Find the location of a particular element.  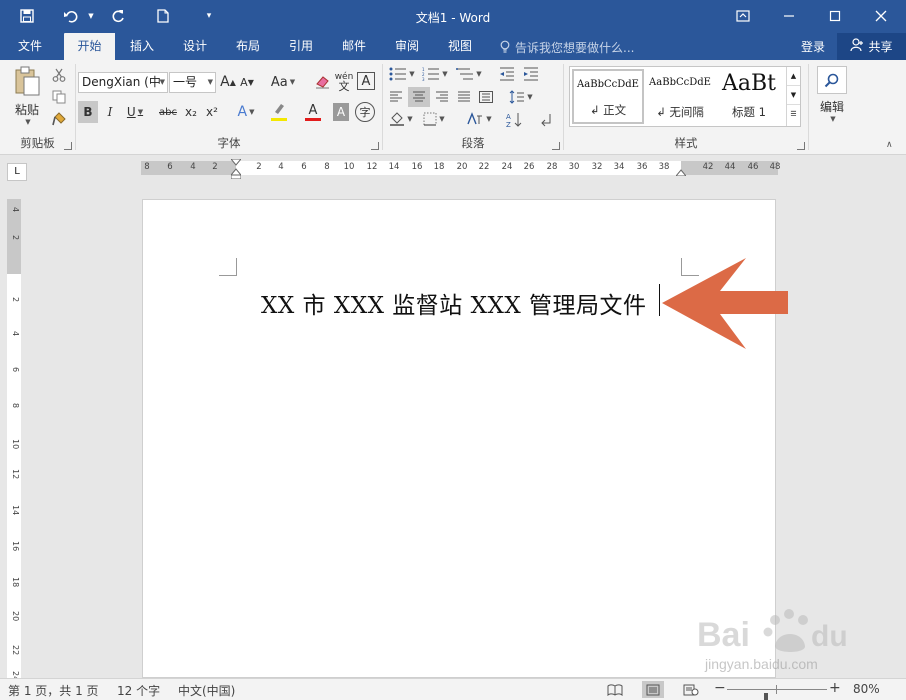

cut-icon is located at coordinates (59, 75).